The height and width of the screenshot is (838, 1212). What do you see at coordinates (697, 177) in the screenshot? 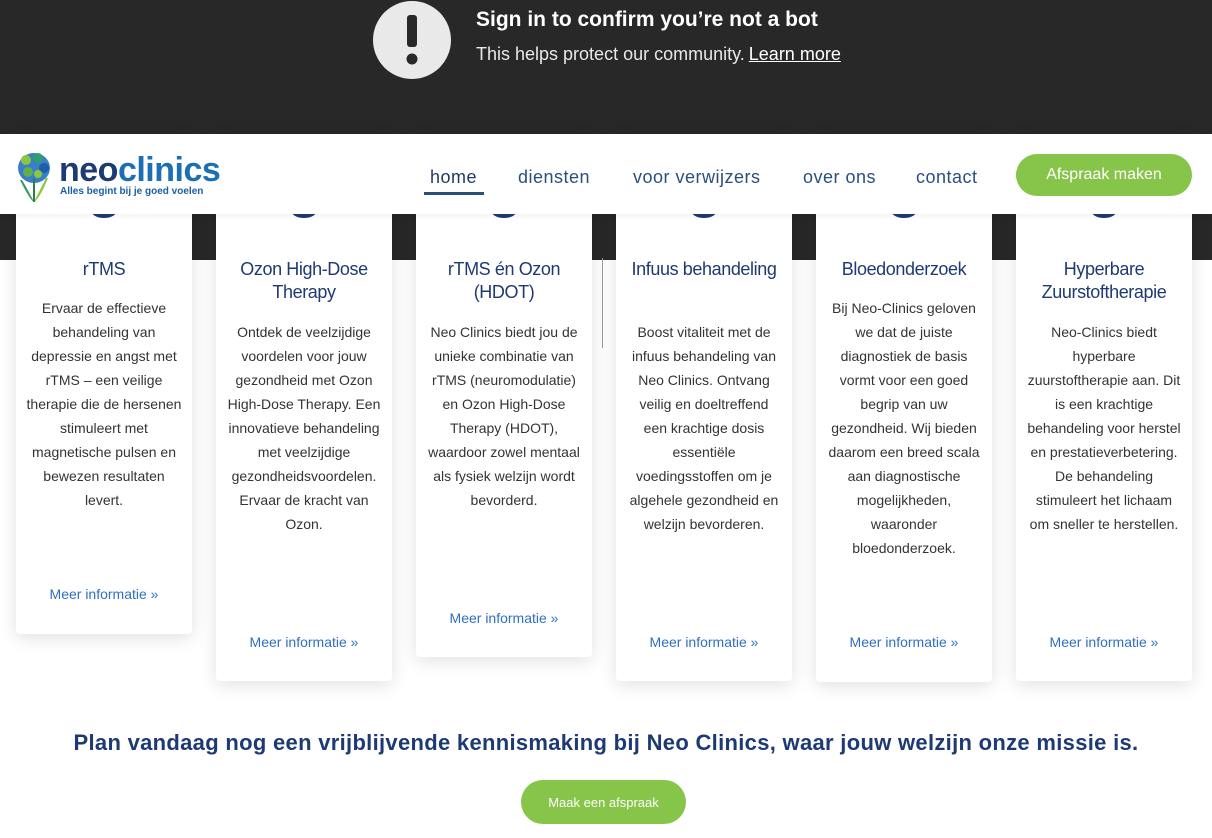
I see `nav-voor-verwijzers: voor verwijzers` at bounding box center [697, 177].